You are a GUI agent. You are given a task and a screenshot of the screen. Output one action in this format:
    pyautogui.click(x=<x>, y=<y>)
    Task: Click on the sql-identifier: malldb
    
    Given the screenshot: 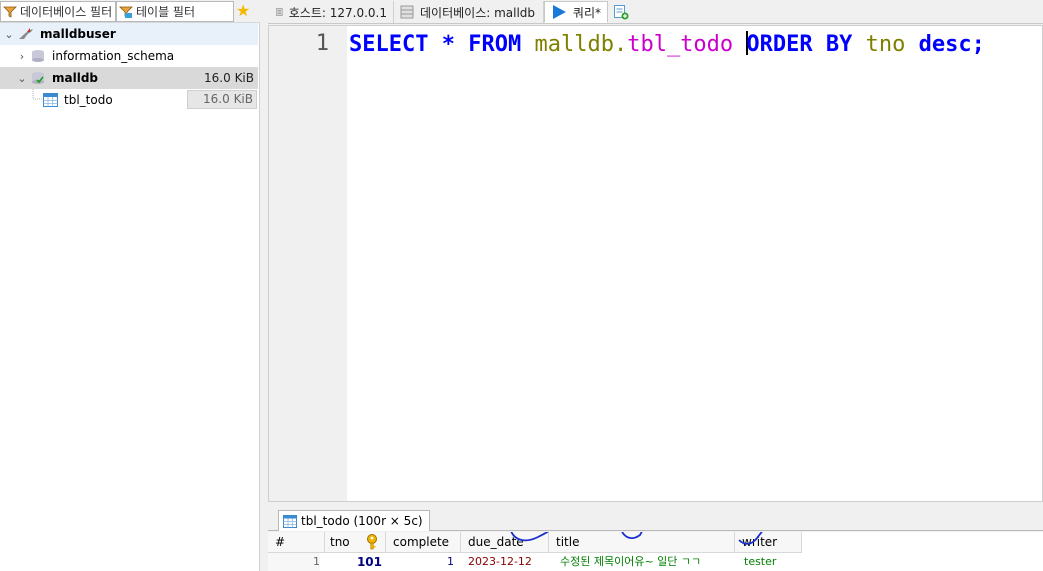 What is the action you would take?
    pyautogui.click(x=574, y=44)
    